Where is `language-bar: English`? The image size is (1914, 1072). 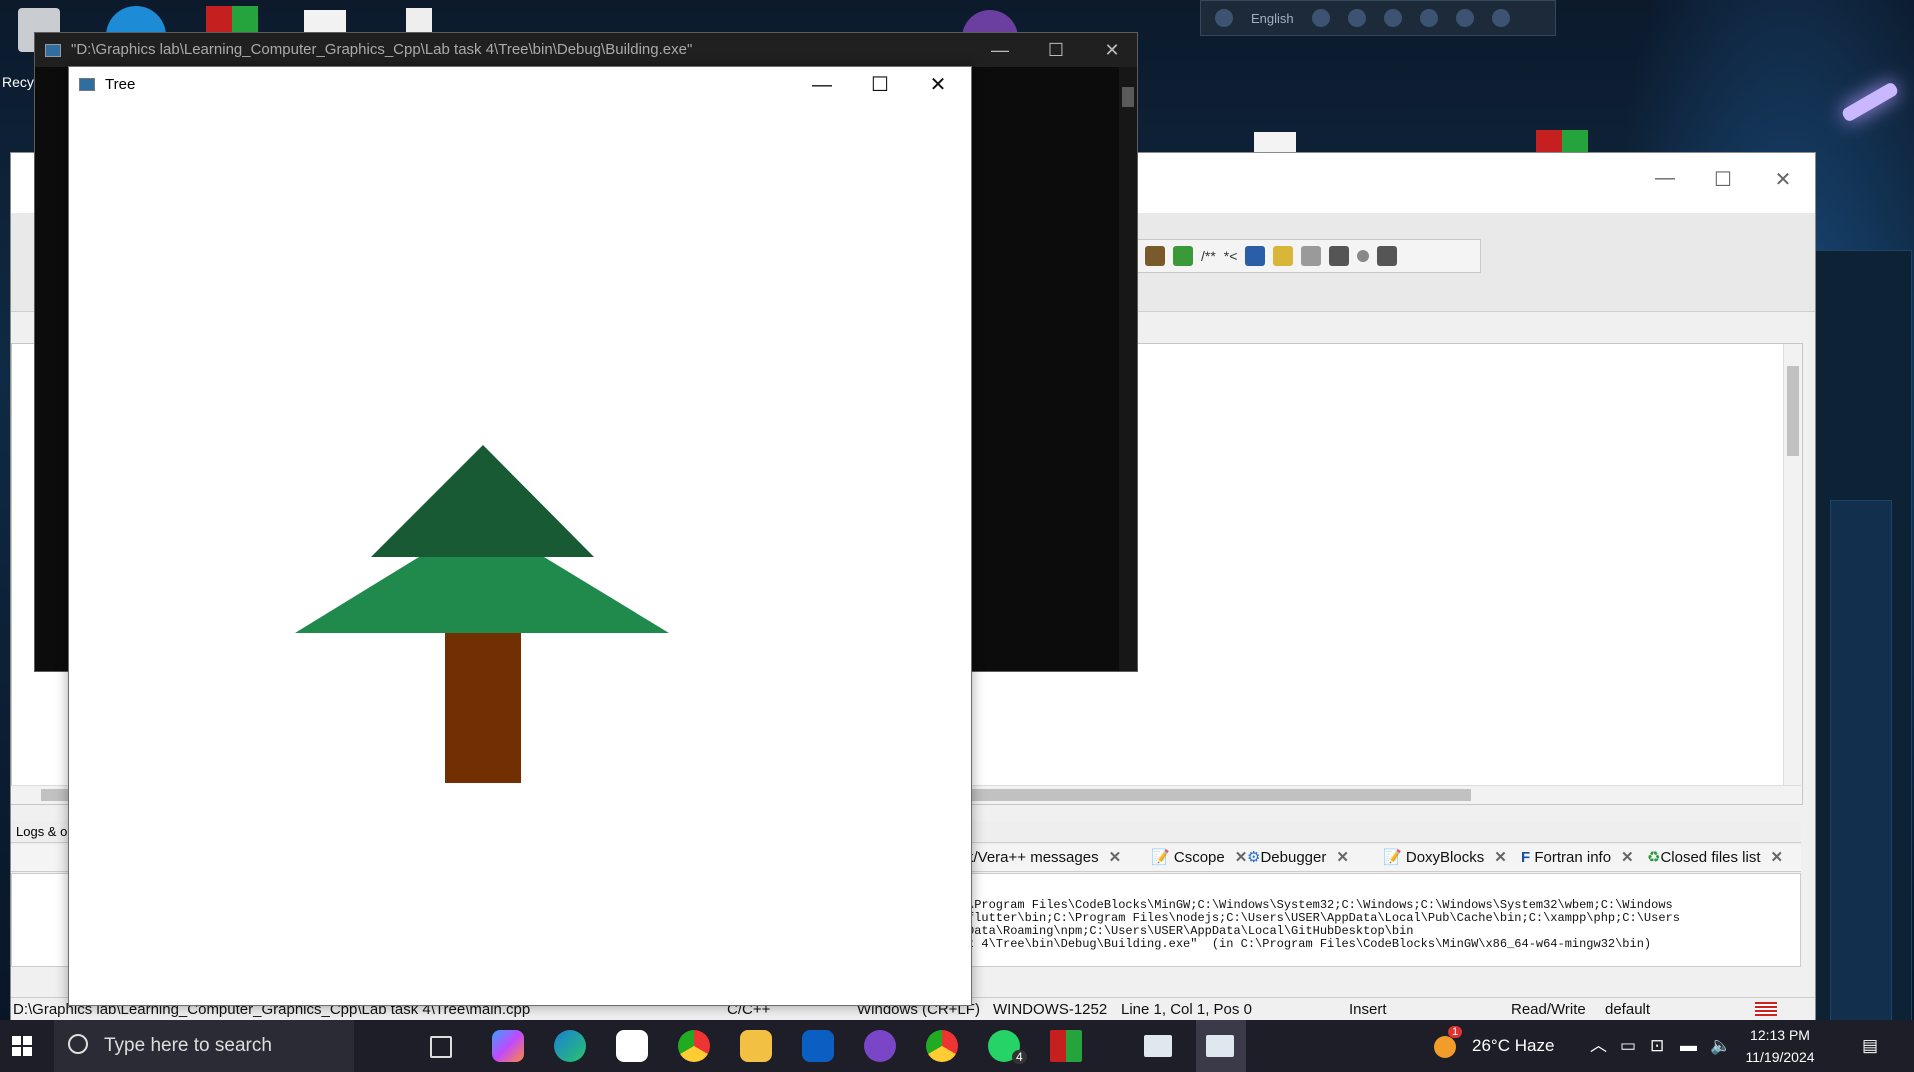
language-bar: English is located at coordinates (1378, 18).